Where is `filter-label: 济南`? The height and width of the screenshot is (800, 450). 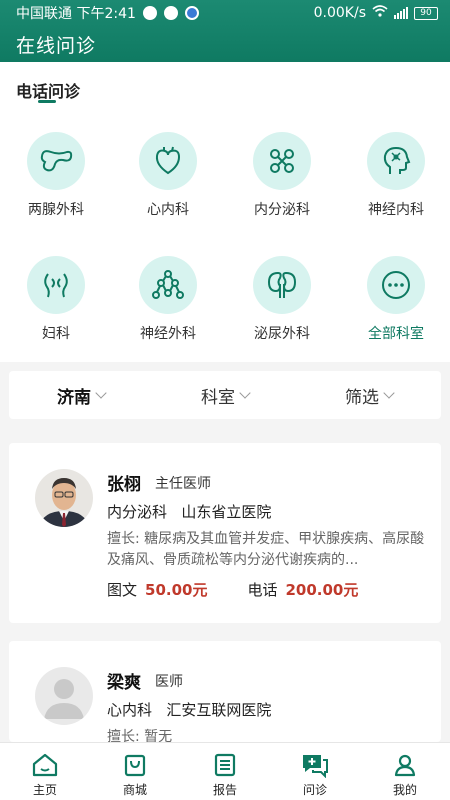
filter-label: 济南 is located at coordinates (74, 397).